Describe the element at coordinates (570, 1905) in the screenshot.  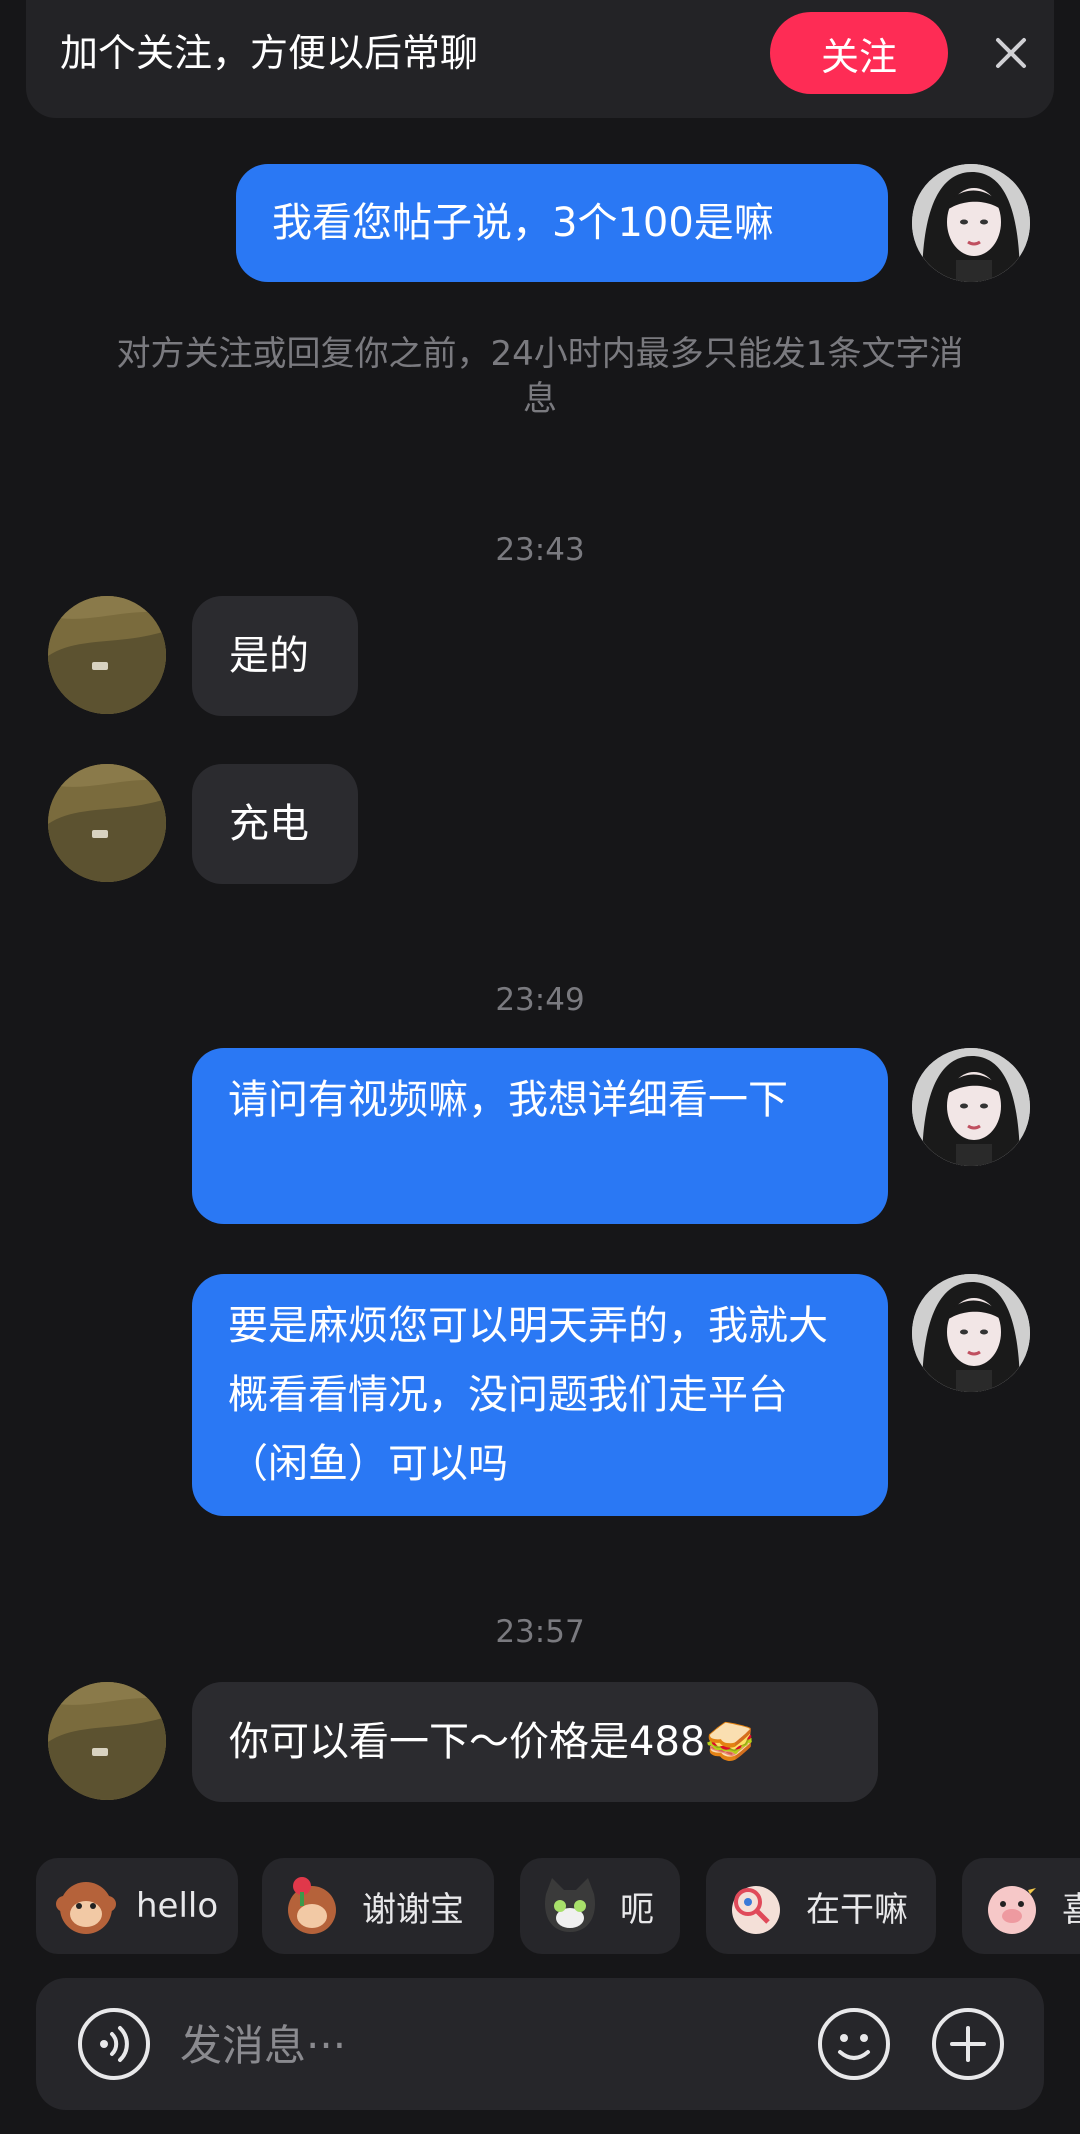
I see `cat-emoji-icon` at that location.